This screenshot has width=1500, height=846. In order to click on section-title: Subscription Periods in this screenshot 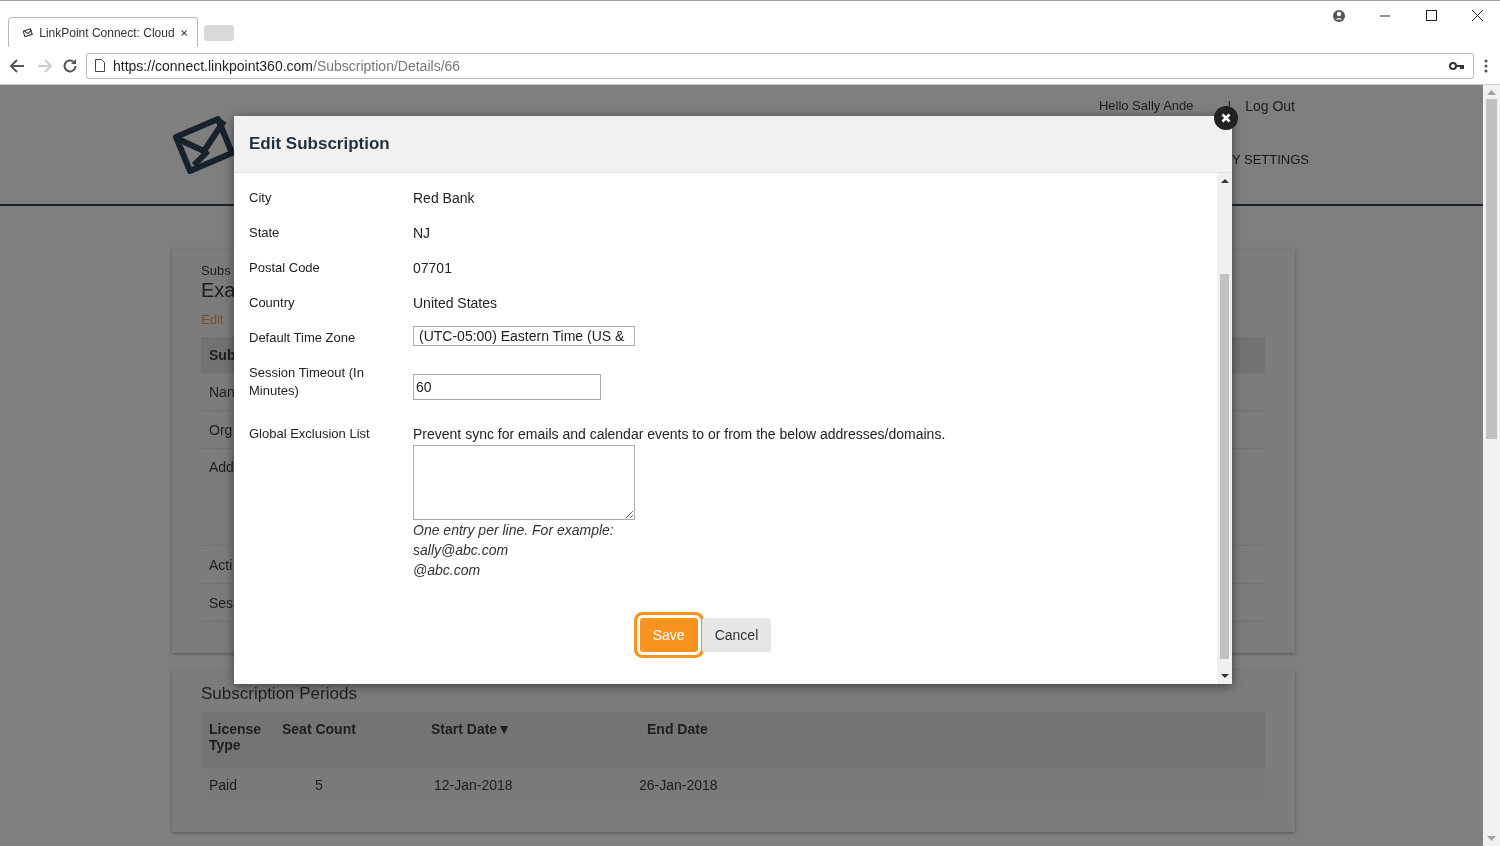, I will do `click(279, 694)`.